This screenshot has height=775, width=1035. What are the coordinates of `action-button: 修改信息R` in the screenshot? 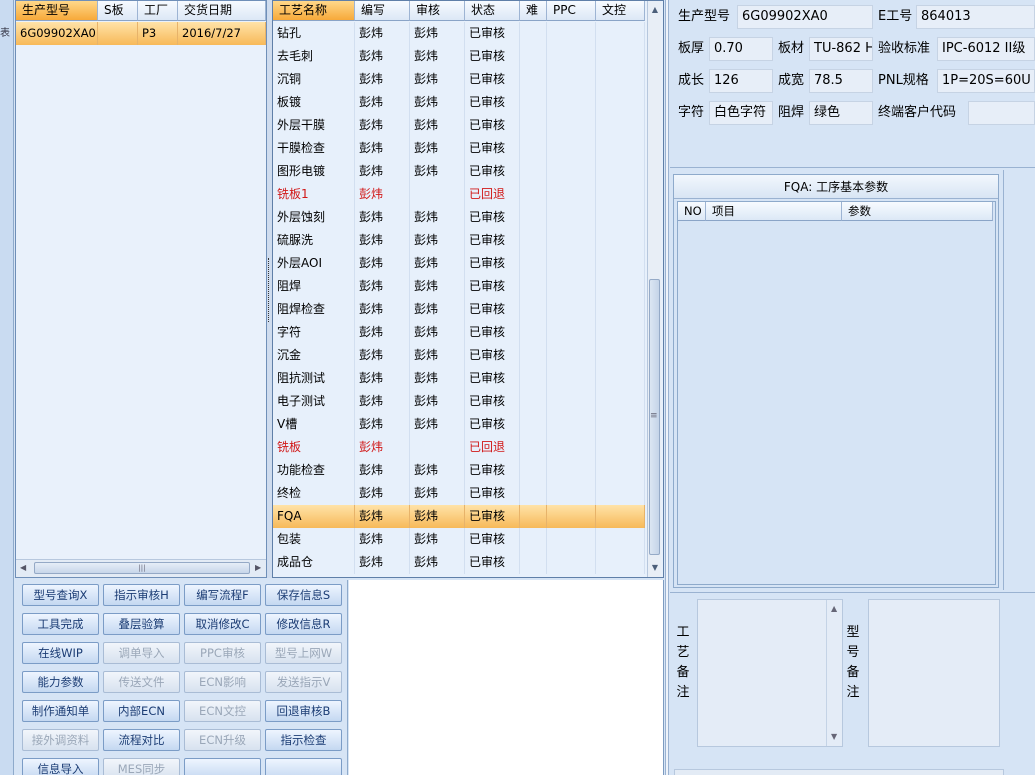 It's located at (303, 624).